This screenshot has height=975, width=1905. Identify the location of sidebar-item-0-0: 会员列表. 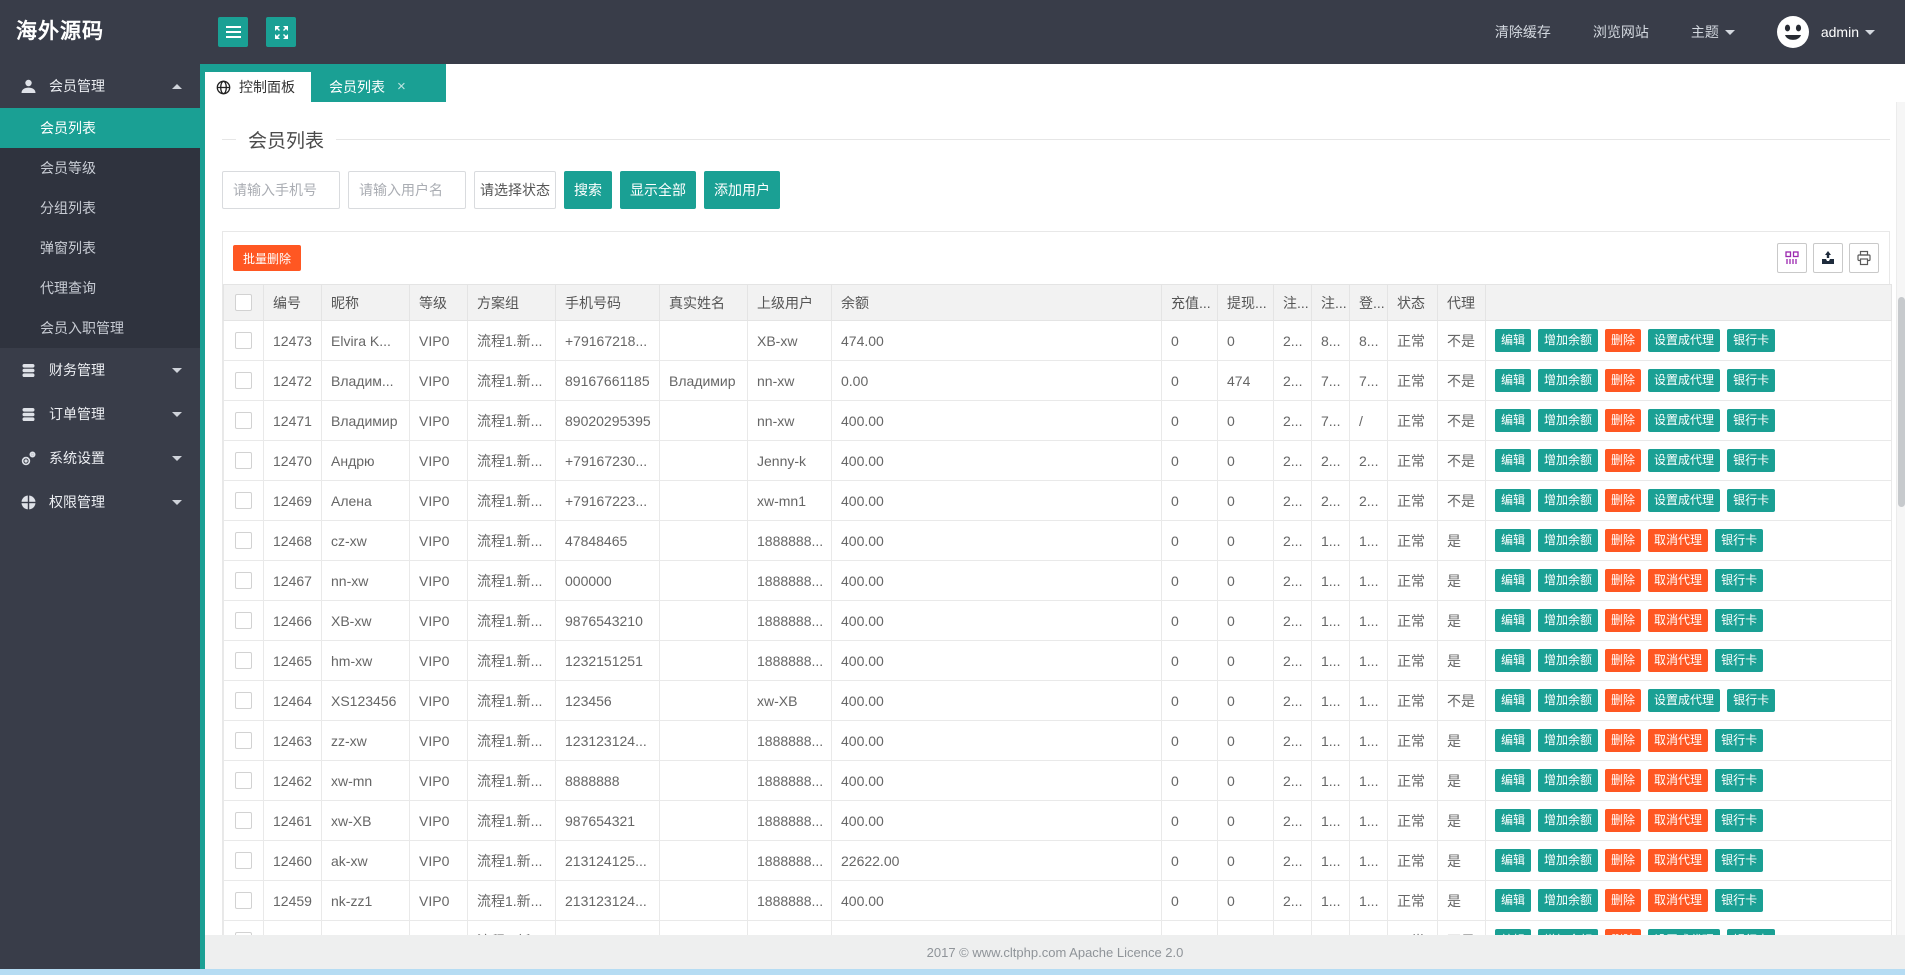
(100, 128).